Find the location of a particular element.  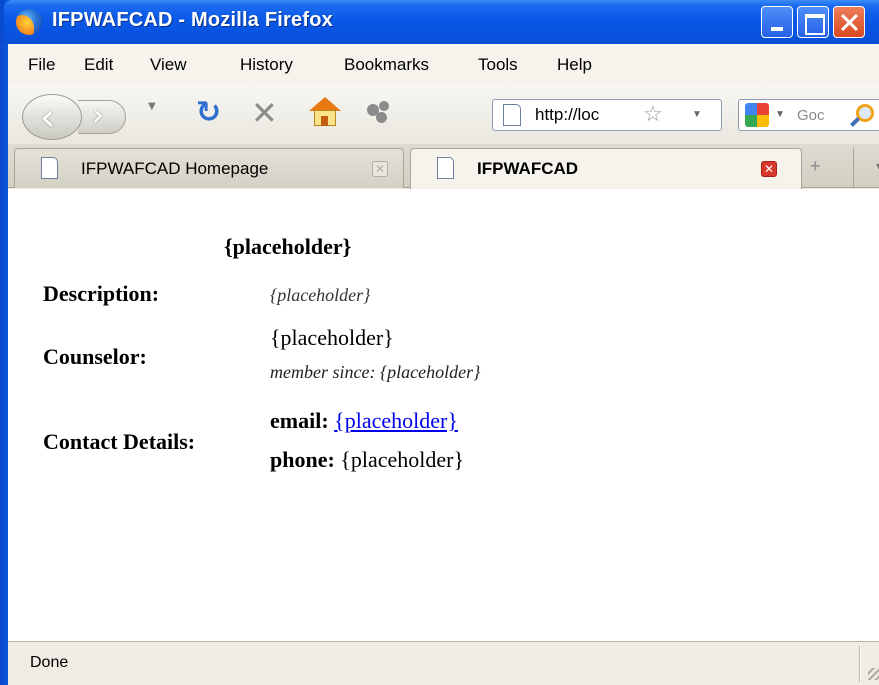

url-dropdown-icon: ▼ is located at coordinates (697, 114).